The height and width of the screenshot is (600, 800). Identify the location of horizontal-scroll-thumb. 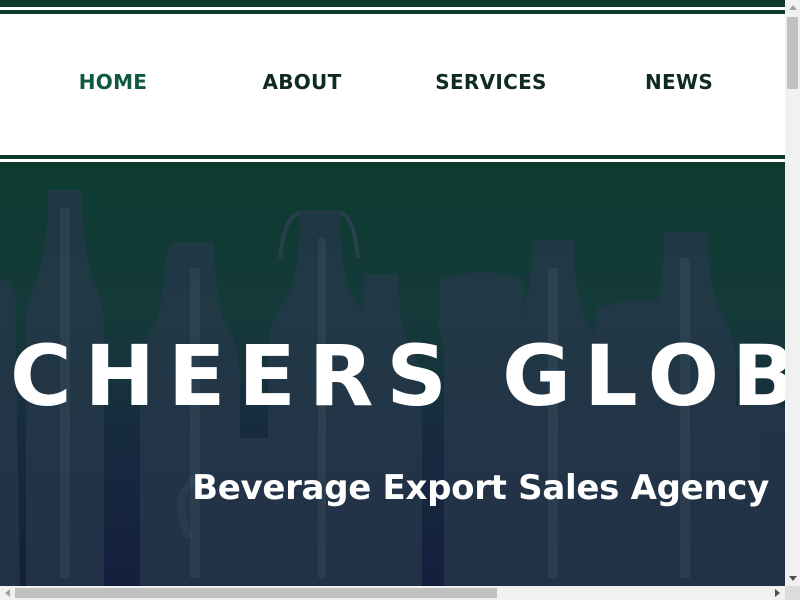
(256, 593).